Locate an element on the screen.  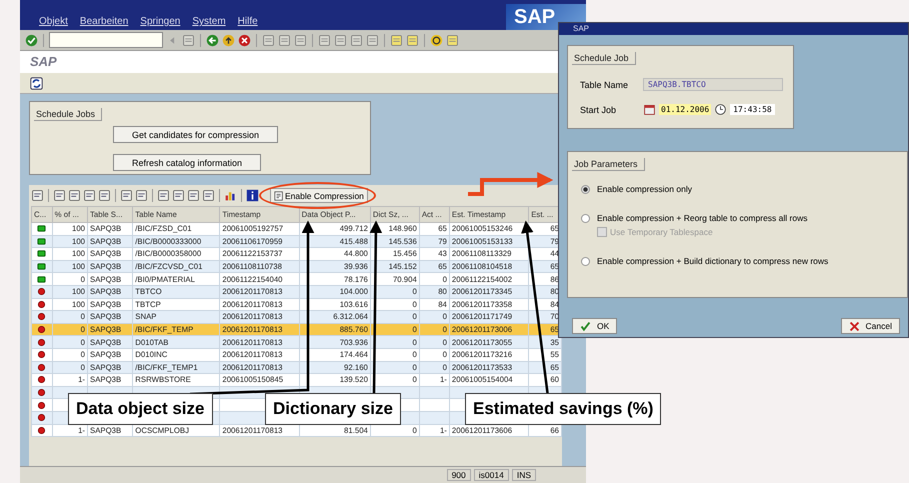
group-title: Job Parameters is located at coordinates (608, 164).